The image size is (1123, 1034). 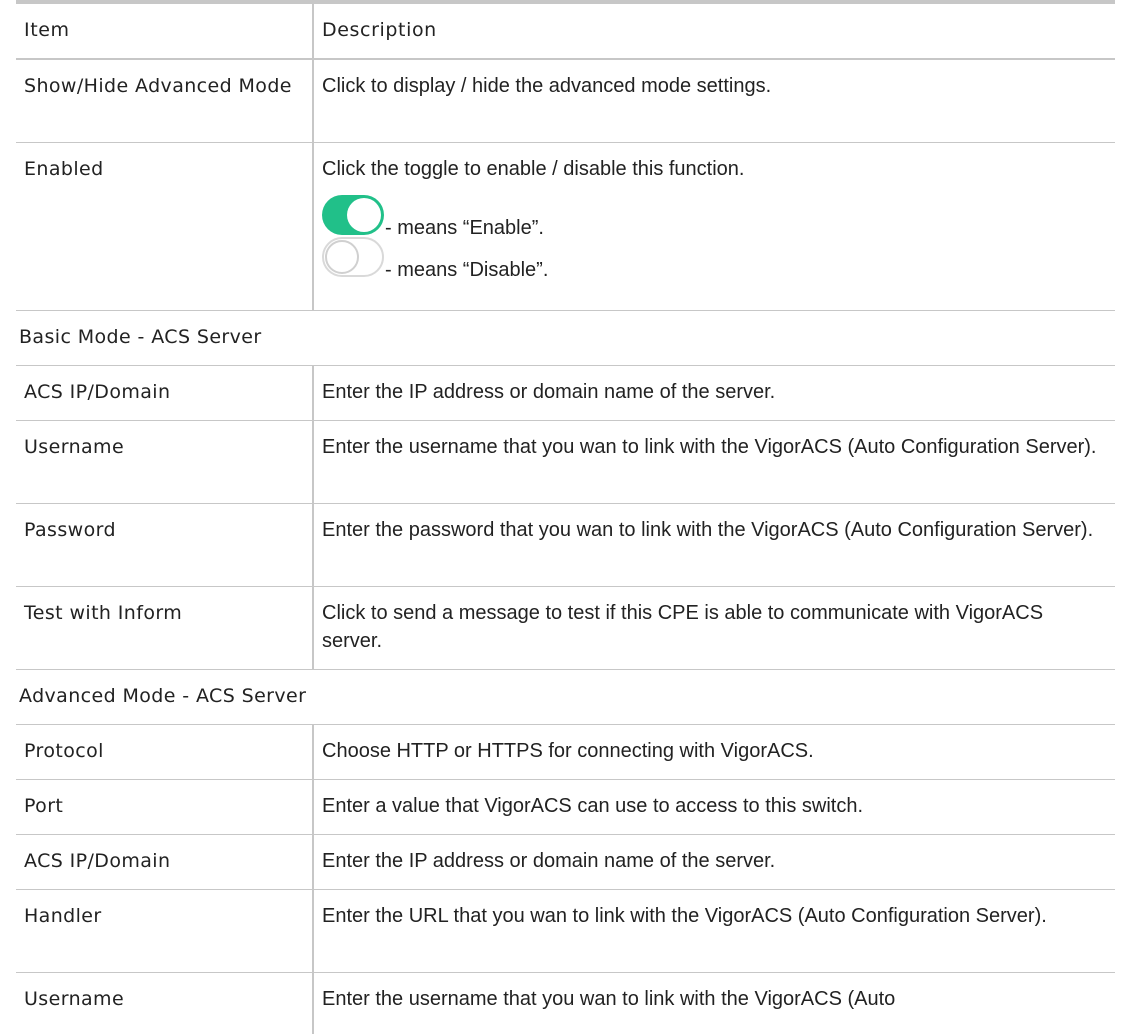 I want to click on header-description: Description, so click(x=714, y=32).